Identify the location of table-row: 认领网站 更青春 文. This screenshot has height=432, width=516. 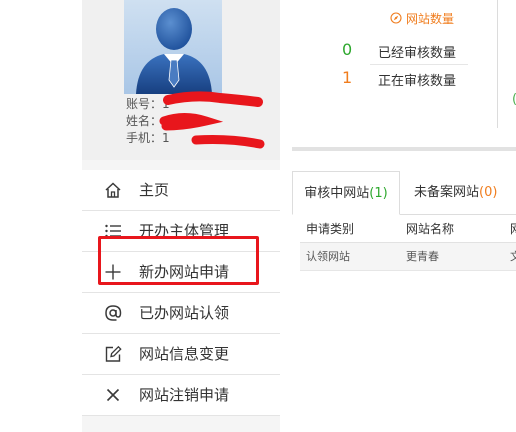
(408, 257).